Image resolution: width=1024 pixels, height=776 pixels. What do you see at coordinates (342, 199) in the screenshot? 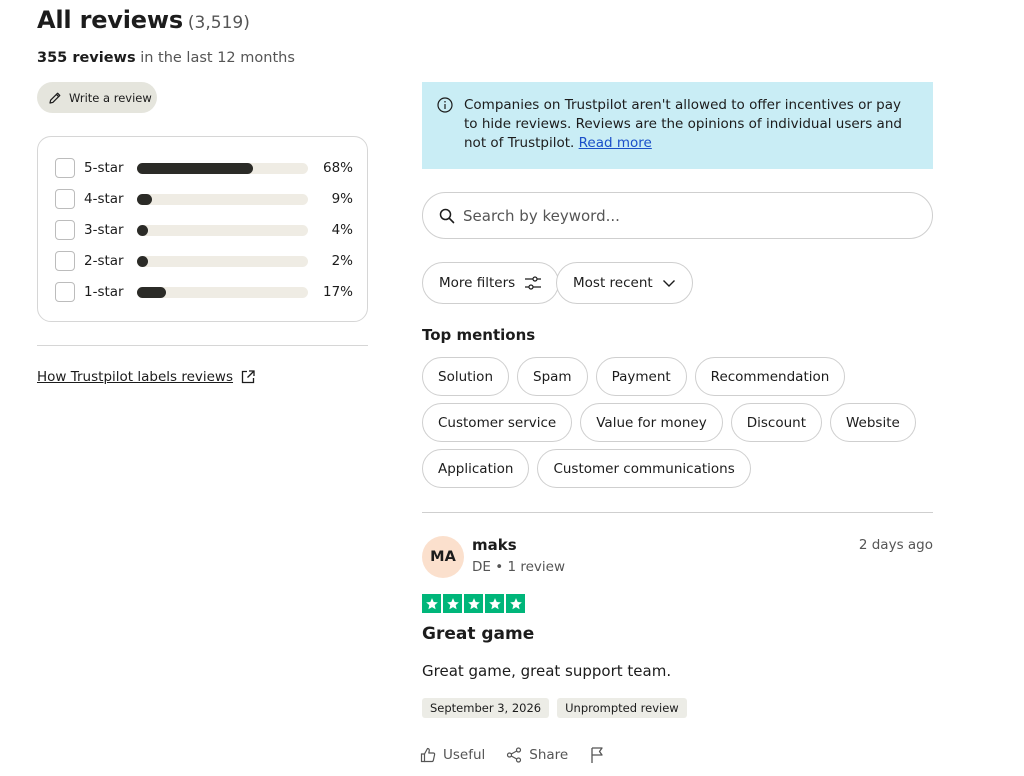
I see `rating-percent: 9%` at bounding box center [342, 199].